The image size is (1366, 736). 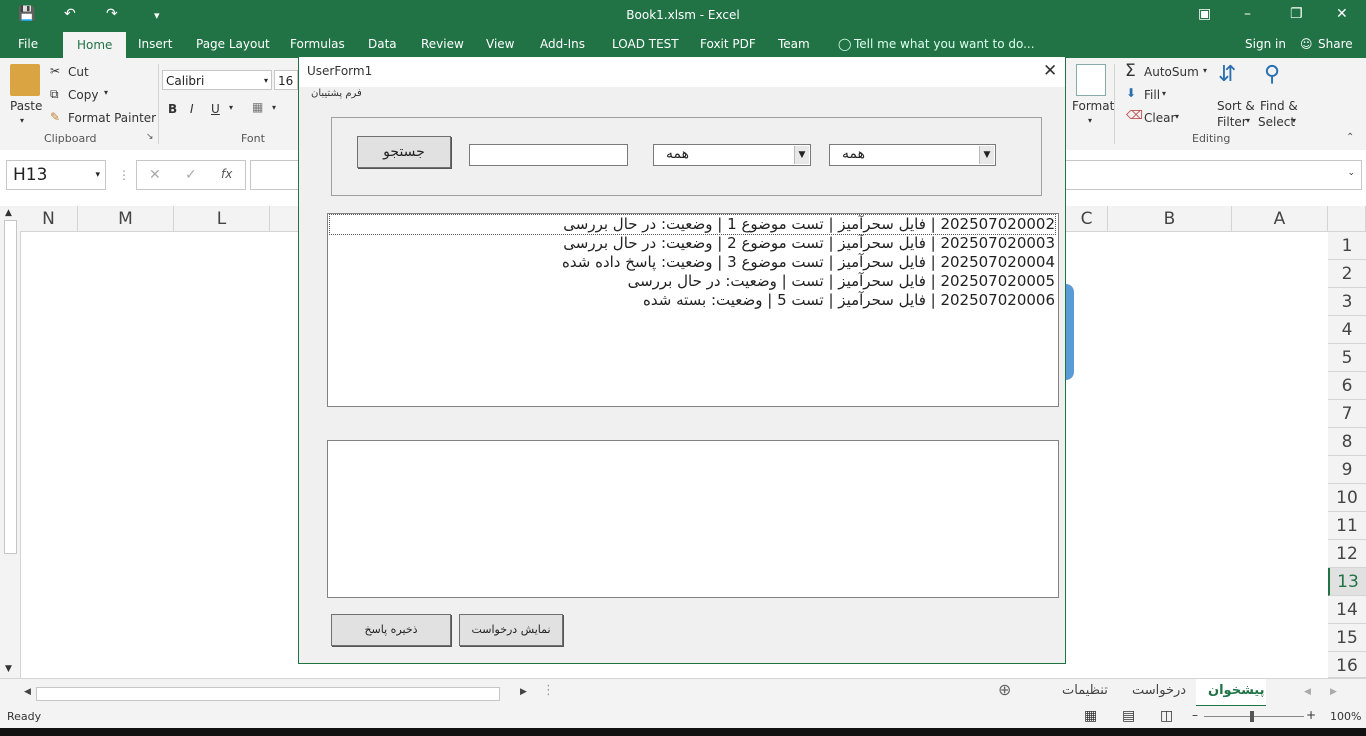 What do you see at coordinates (10, 387) in the screenshot?
I see `scrollbar-thumb` at bounding box center [10, 387].